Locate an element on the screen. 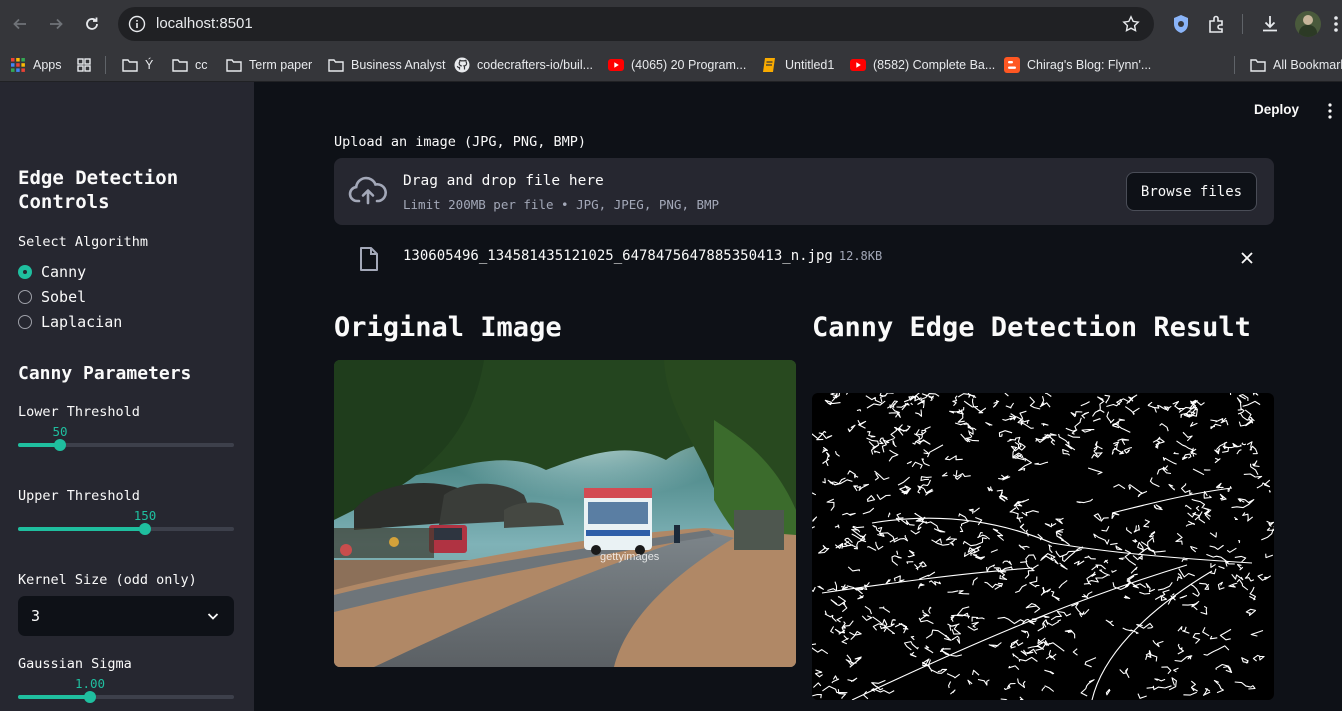  arrow-right-icon is located at coordinates (56, 24).